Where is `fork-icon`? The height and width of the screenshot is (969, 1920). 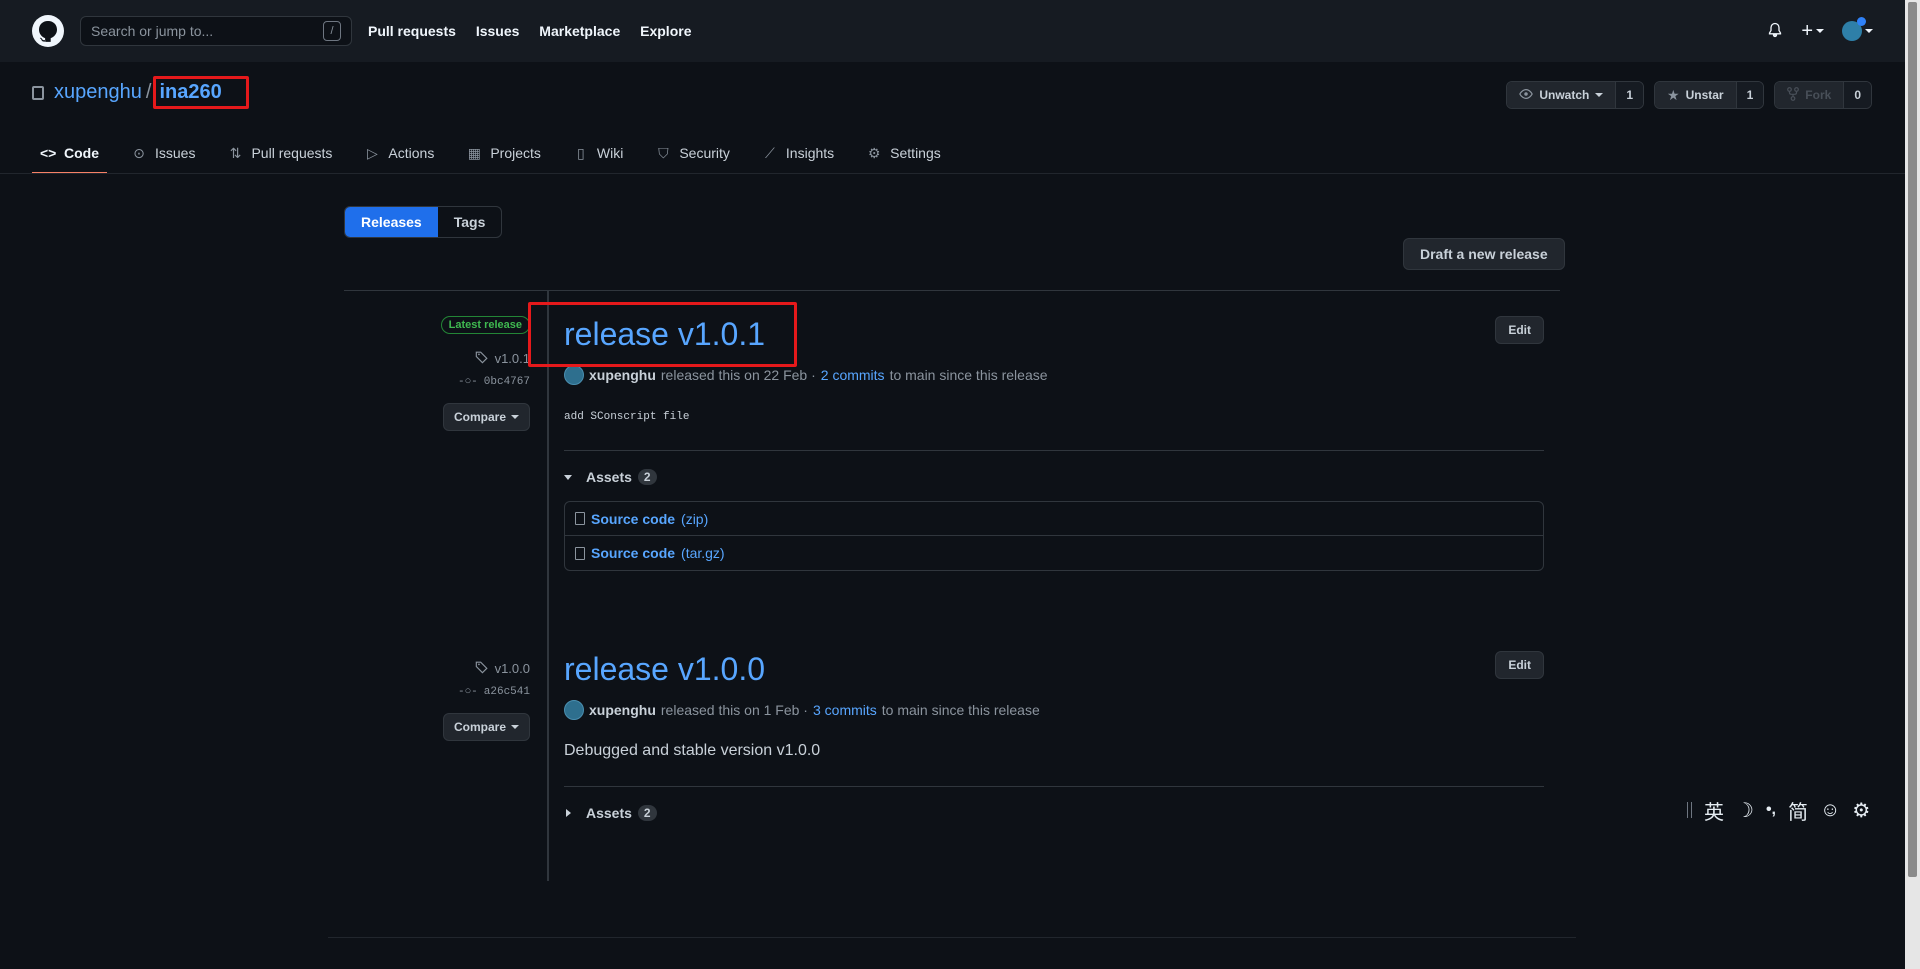 fork-icon is located at coordinates (1793, 95).